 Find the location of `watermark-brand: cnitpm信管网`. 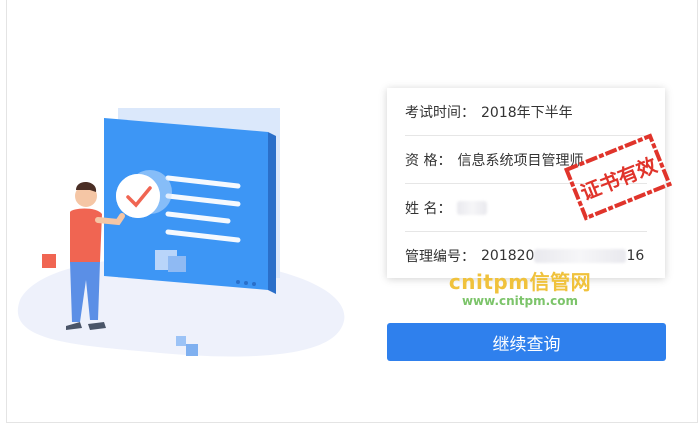

watermark-brand: cnitpm信管网 is located at coordinates (520, 282).